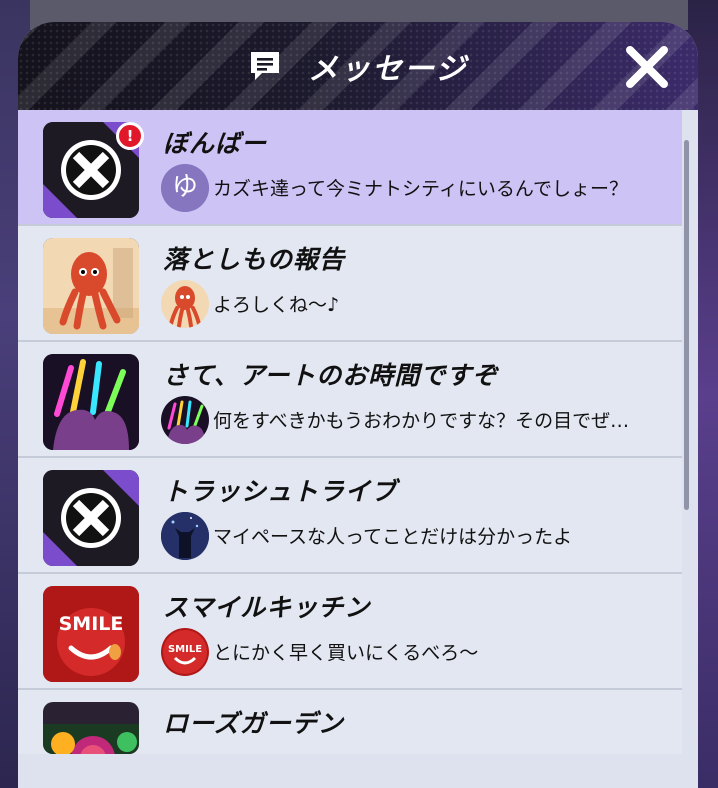 The image size is (718, 788). I want to click on avatar-letter: ゆ, so click(185, 188).